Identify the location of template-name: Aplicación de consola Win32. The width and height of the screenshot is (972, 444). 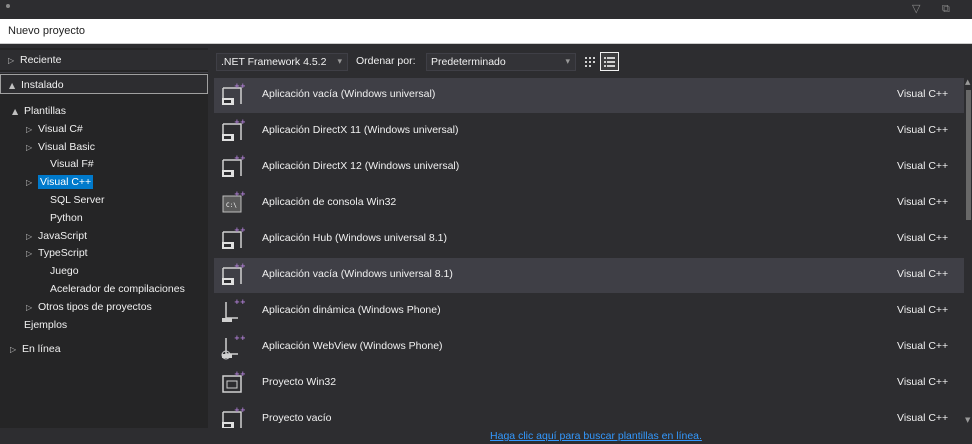
(329, 202).